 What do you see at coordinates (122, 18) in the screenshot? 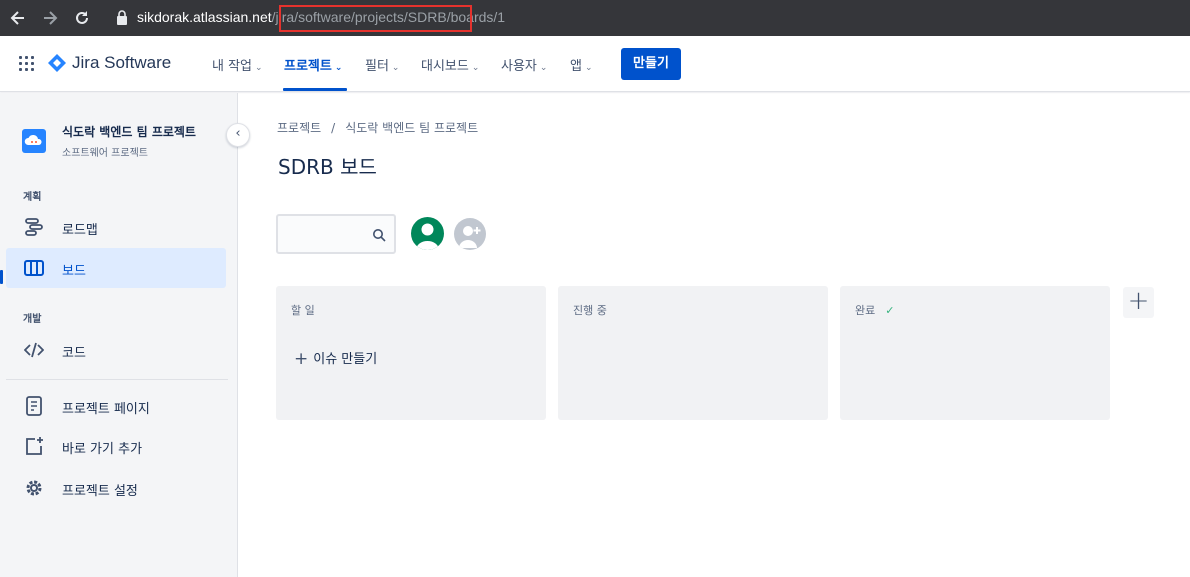
I see `lock-icon` at bounding box center [122, 18].